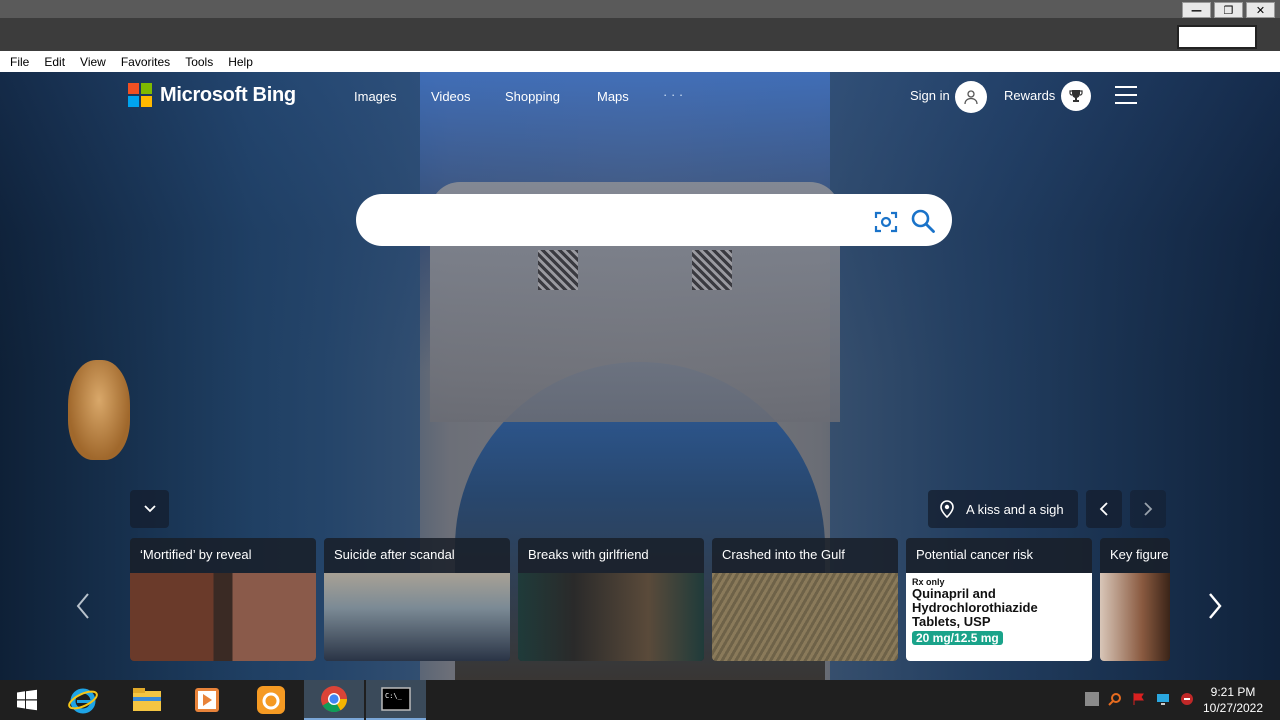 The image size is (1280, 720). Describe the element at coordinates (673, 94) in the screenshot. I see `nav-more: · · ·` at that location.